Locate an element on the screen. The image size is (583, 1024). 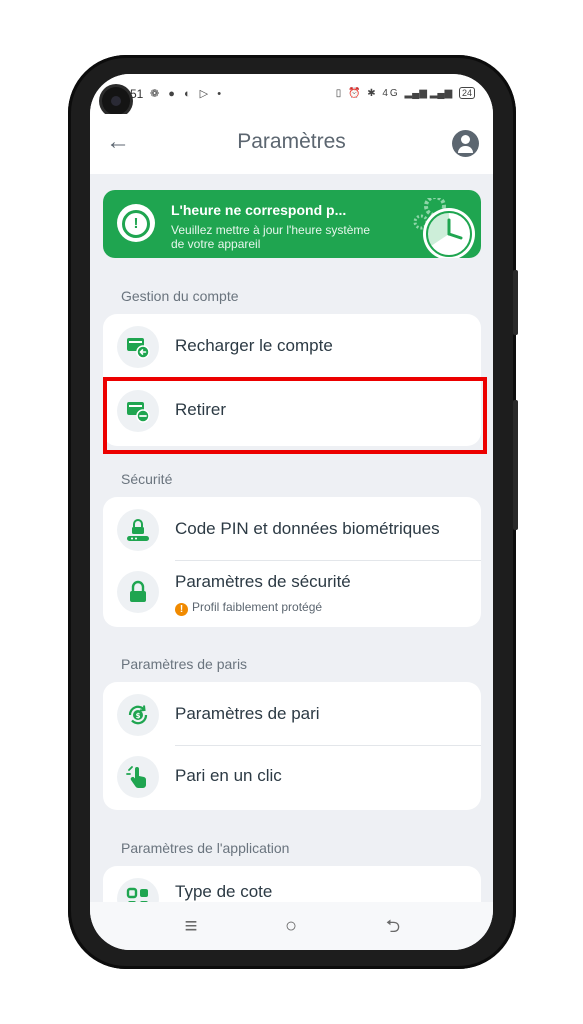
power-button is located at coordinates (515, 465).